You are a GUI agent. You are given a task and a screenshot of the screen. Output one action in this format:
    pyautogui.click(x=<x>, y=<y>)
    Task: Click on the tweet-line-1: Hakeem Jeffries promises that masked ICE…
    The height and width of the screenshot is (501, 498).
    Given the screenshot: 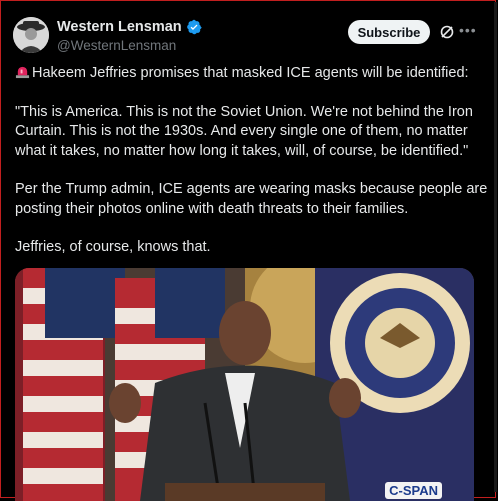 What is the action you would take?
    pyautogui.click(x=254, y=74)
    